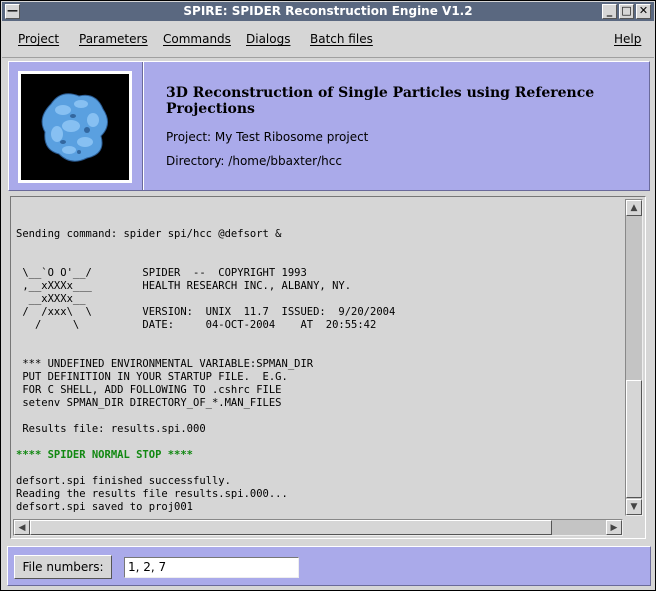 The image size is (656, 591). I want to click on menu-parameters: Parameters, so click(113, 39).